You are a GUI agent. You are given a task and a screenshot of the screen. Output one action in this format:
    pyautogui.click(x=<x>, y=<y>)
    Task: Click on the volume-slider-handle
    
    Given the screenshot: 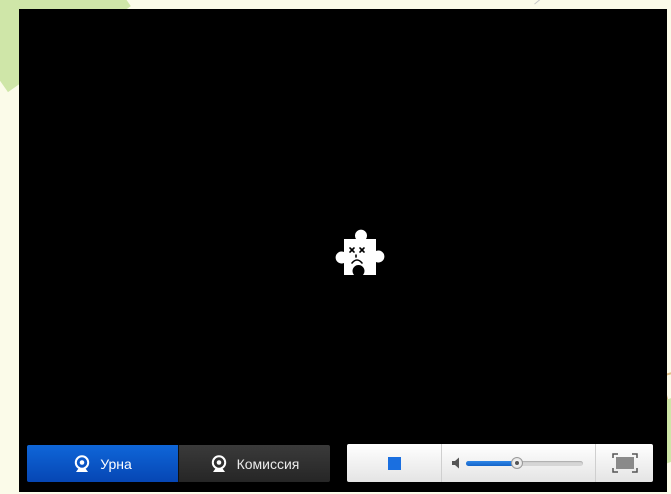 What is the action you would take?
    pyautogui.click(x=517, y=462)
    